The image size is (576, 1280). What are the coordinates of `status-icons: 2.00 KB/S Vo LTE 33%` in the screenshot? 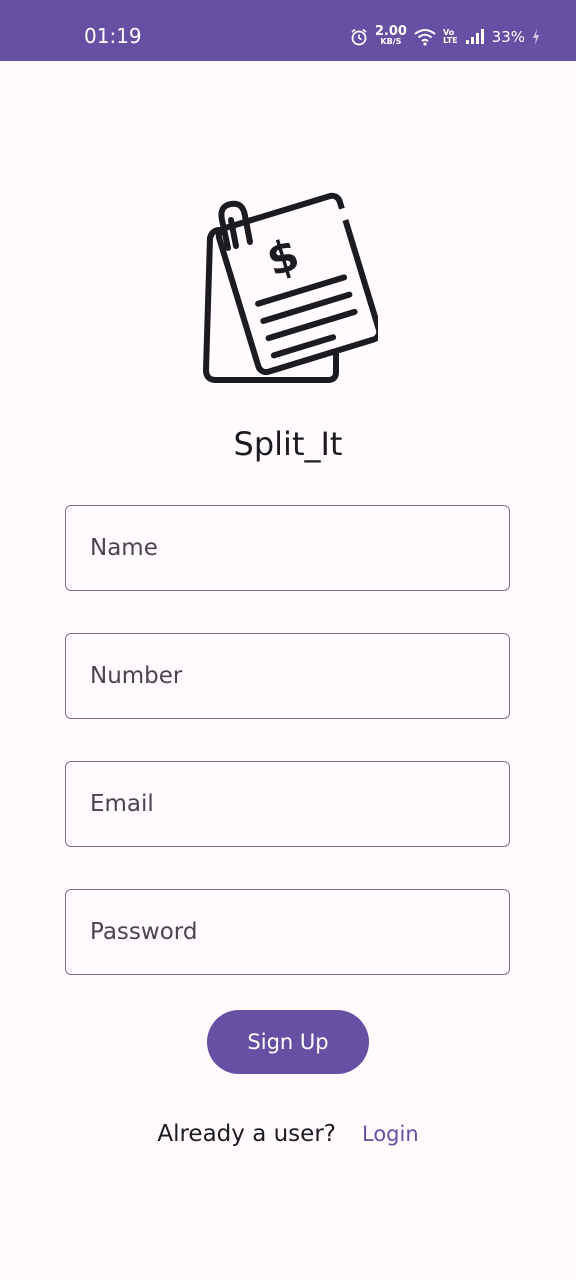 It's located at (445, 37).